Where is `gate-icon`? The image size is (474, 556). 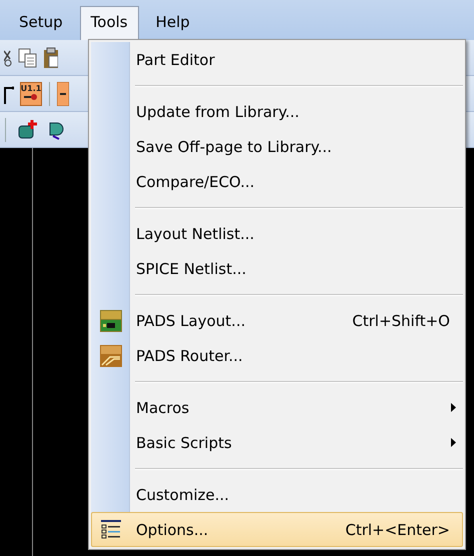
gate-icon is located at coordinates (57, 130).